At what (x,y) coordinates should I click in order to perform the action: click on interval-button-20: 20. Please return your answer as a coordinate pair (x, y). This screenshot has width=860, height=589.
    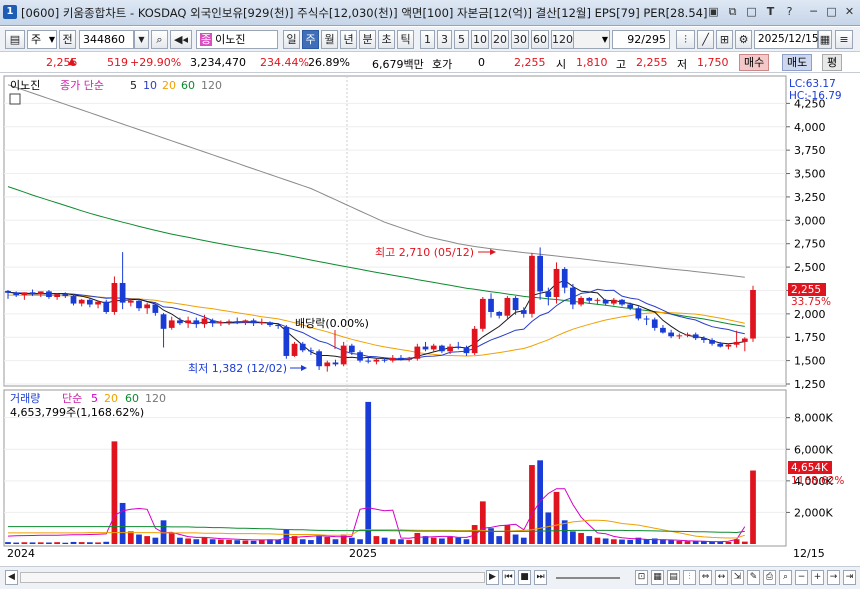
    Looking at the image, I should click on (500, 39).